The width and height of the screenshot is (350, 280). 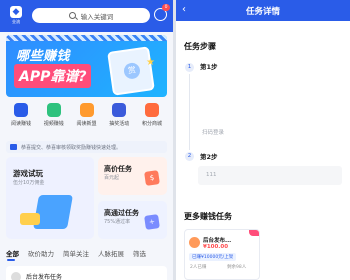 I want to click on card-high-price: 高价任务 百元起 $, so click(x=132, y=176).